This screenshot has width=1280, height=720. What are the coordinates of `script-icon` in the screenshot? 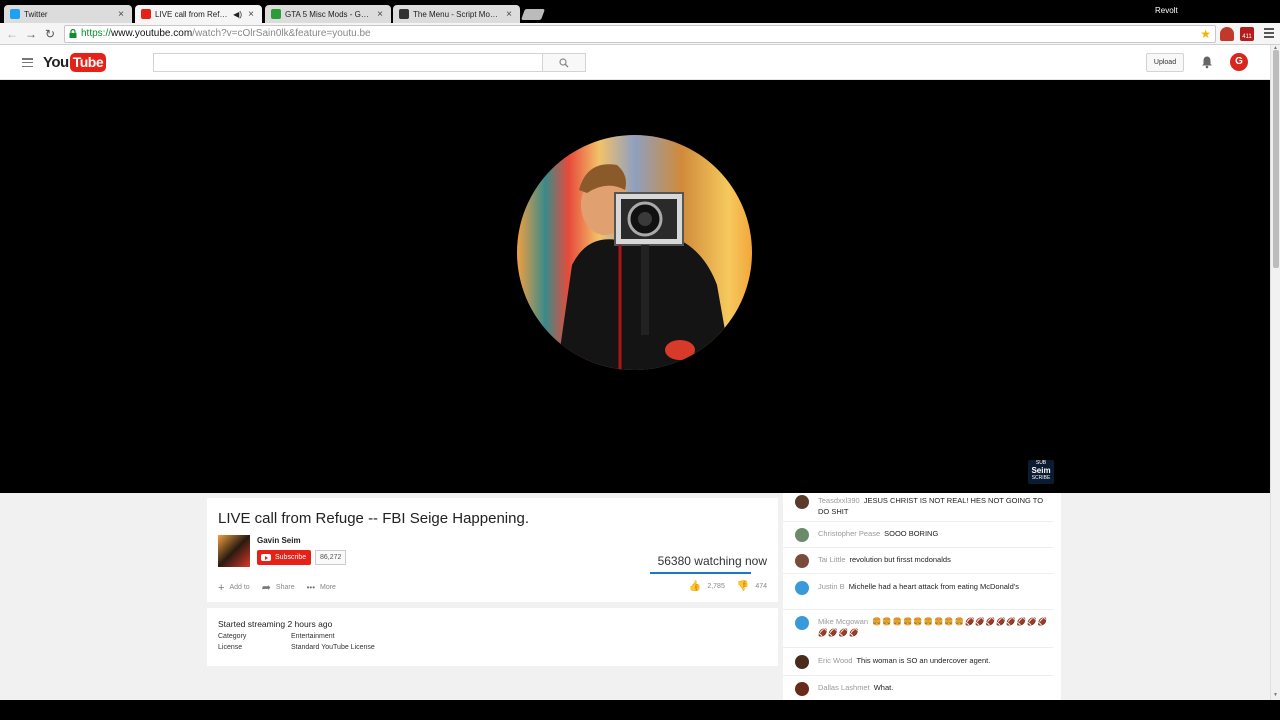 It's located at (404, 14).